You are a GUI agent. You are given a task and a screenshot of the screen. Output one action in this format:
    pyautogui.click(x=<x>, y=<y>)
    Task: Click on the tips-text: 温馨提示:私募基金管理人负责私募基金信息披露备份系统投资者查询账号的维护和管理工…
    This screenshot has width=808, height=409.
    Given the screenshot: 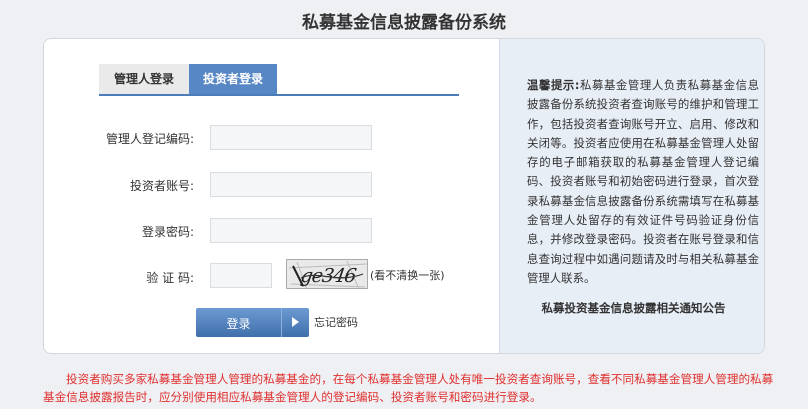 What is the action you would take?
    pyautogui.click(x=643, y=182)
    